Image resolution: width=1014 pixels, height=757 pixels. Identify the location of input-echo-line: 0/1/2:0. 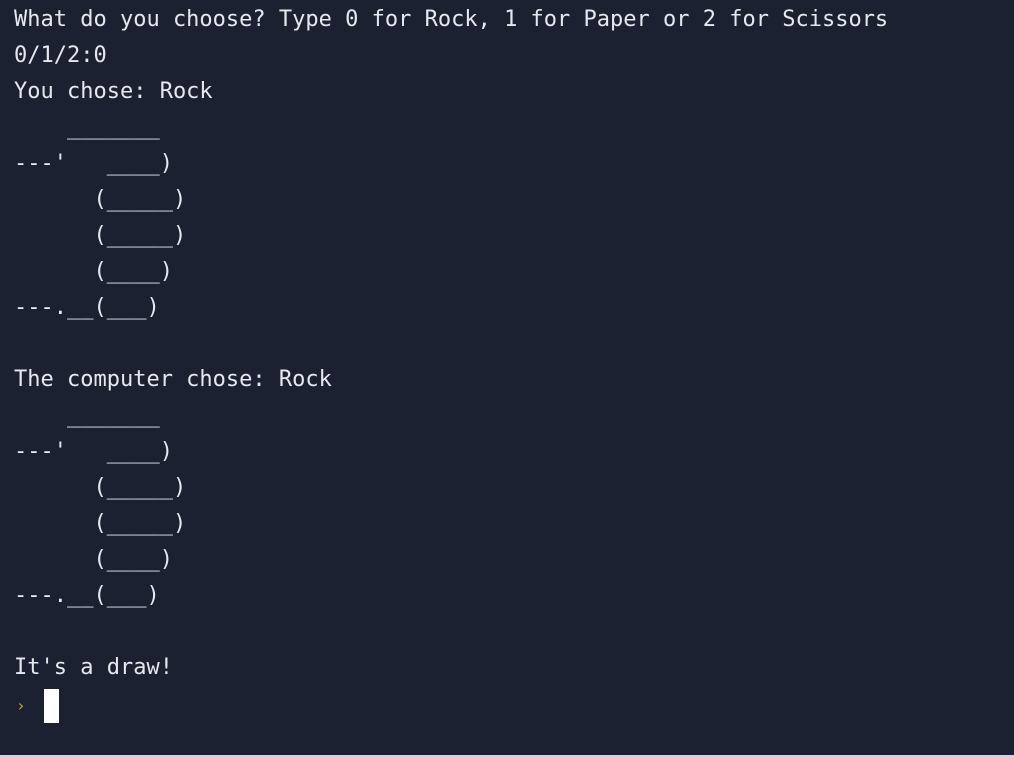
(60, 55).